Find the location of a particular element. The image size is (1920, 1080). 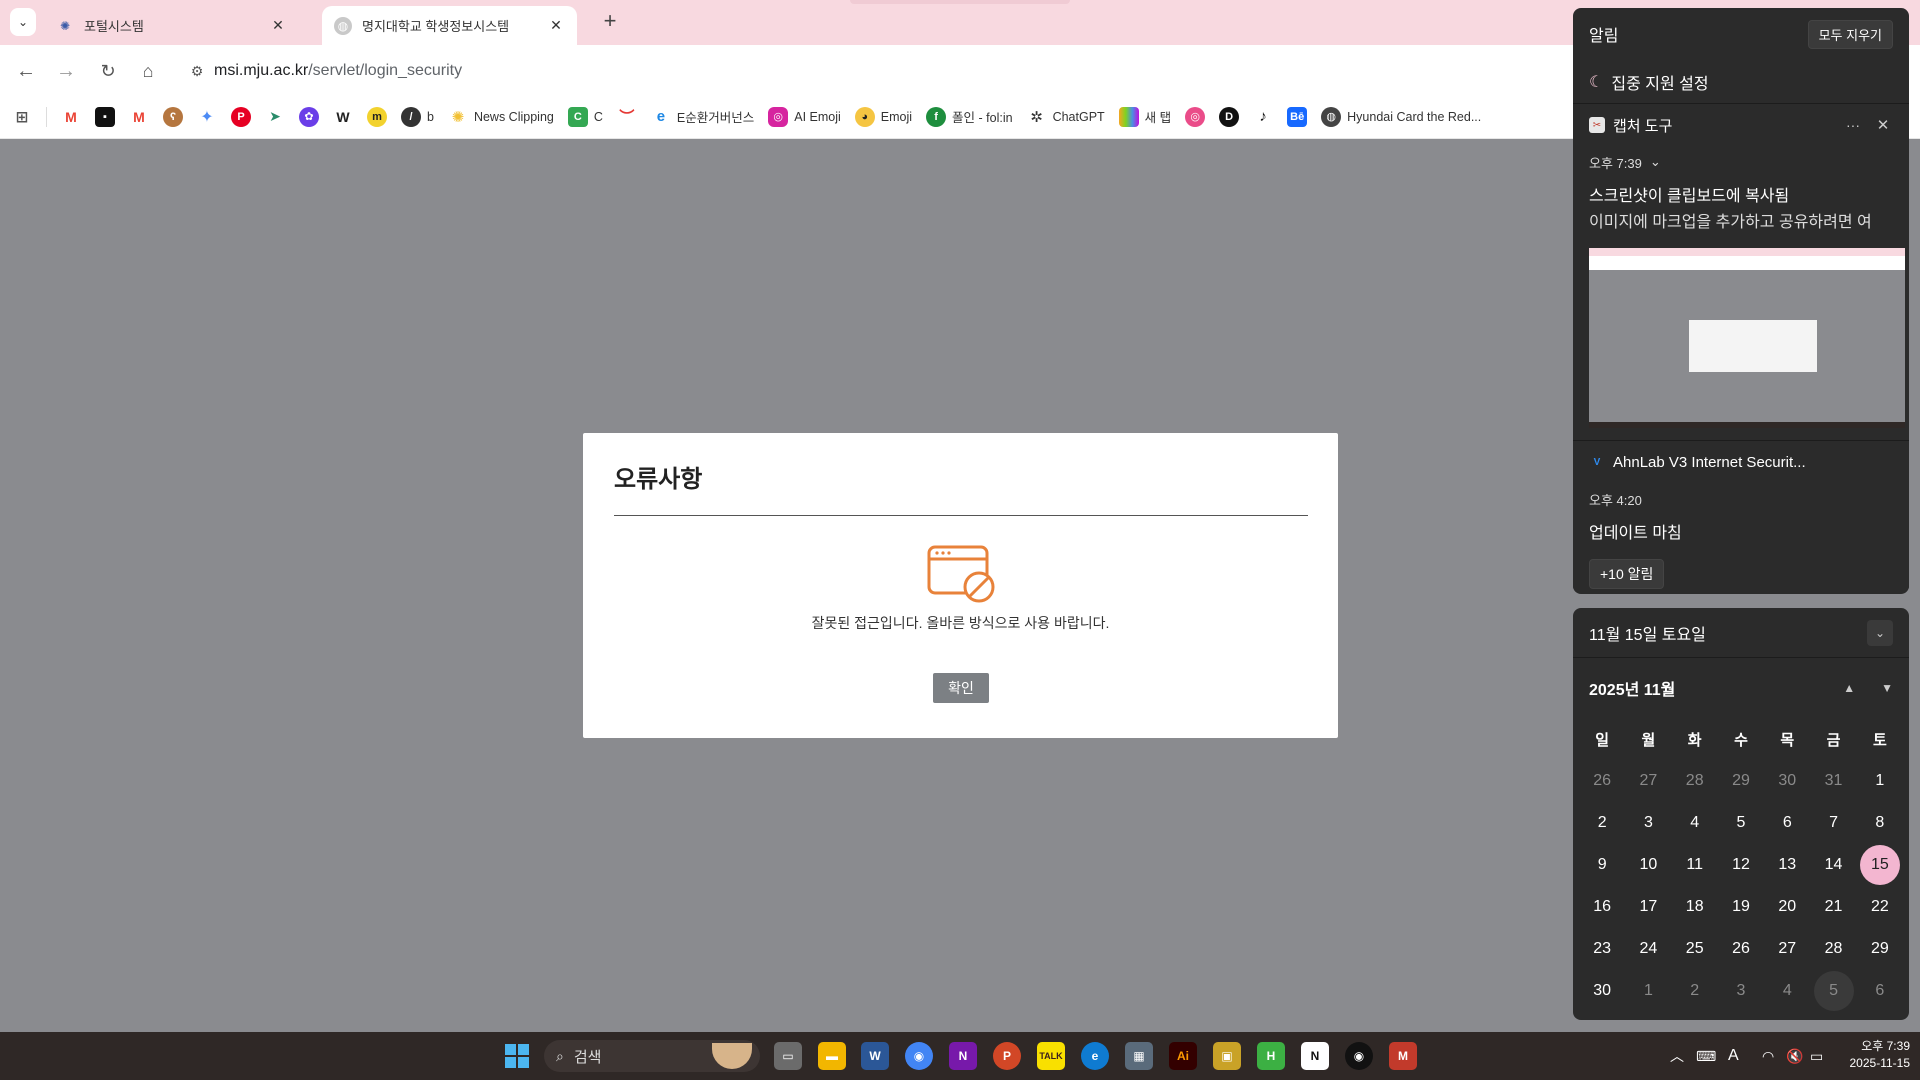

calendar-day: 1 is located at coordinates (1880, 781).